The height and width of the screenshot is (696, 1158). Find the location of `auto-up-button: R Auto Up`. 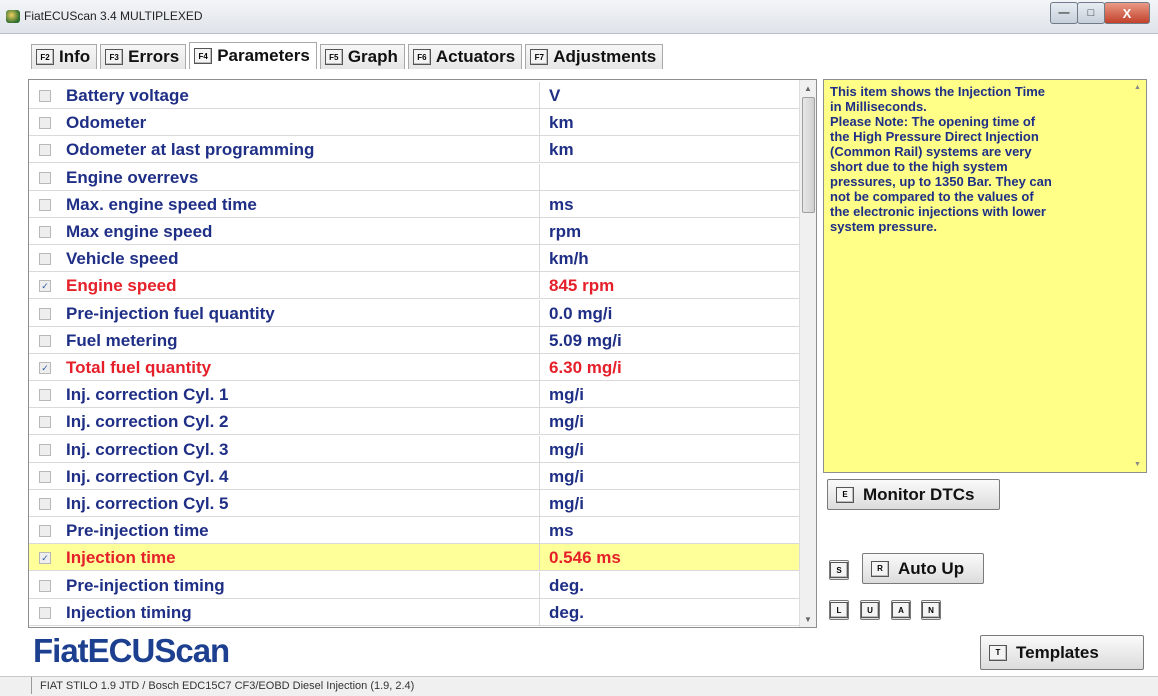

auto-up-button: R Auto Up is located at coordinates (923, 568).